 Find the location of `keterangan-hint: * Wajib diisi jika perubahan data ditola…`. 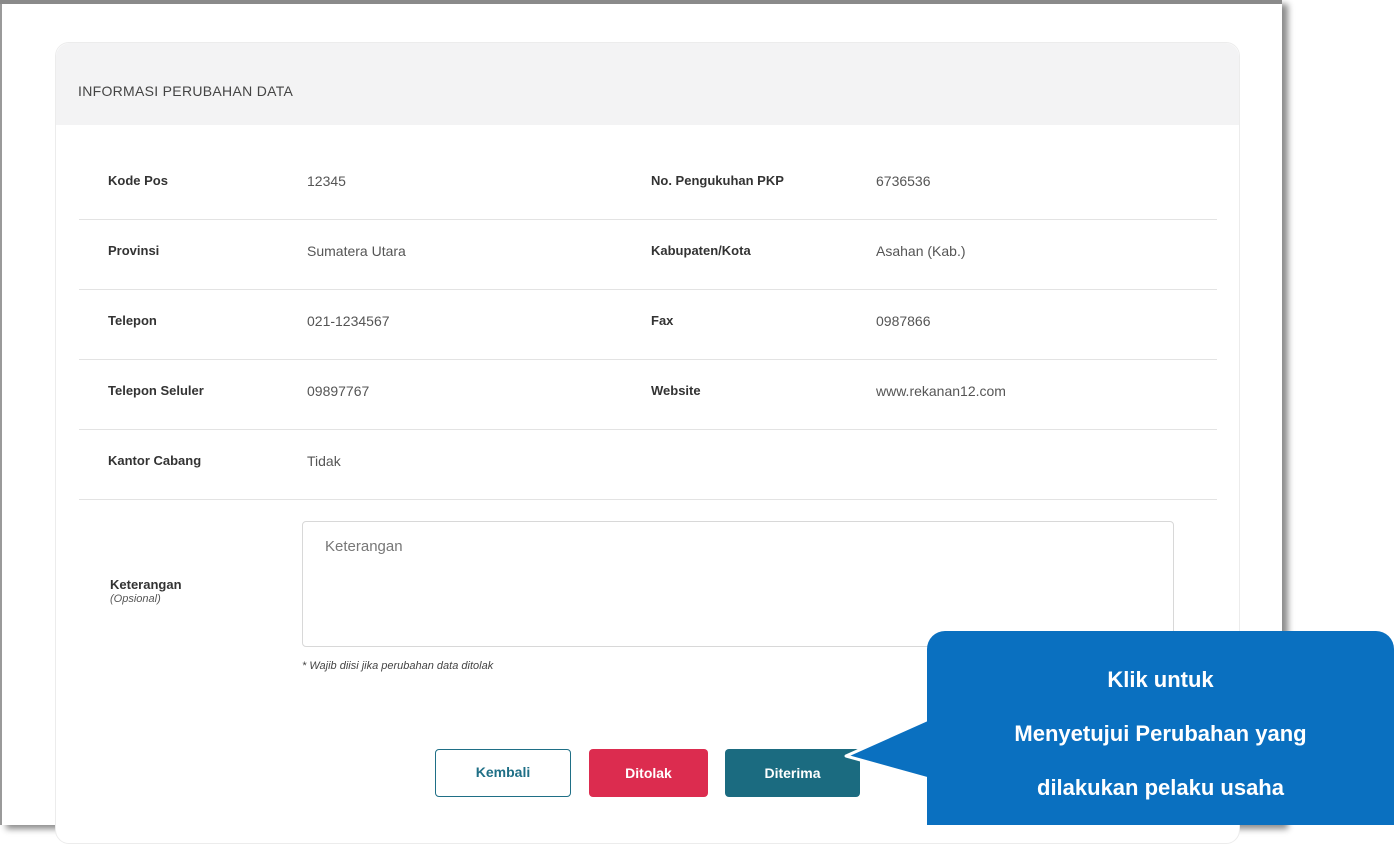

keterangan-hint: * Wajib diisi jika perubahan data ditola… is located at coordinates (398, 666).